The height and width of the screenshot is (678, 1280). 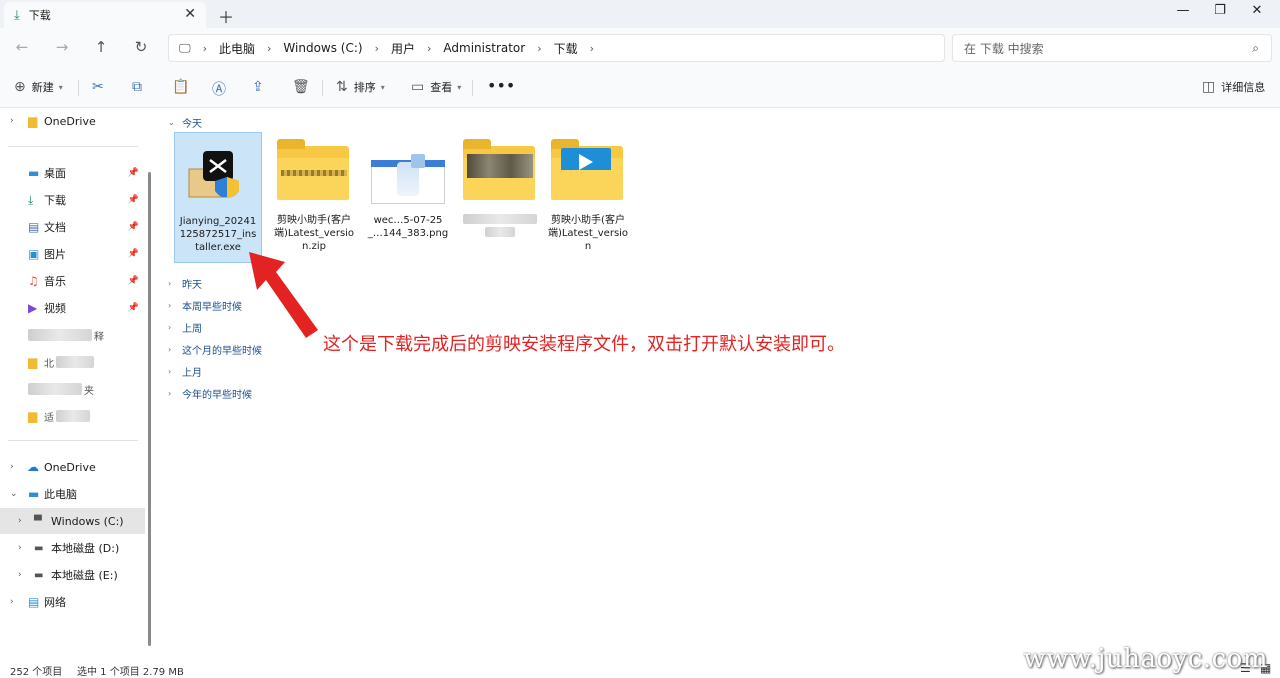 What do you see at coordinates (33, 362) in the screenshot?
I see `folder-icon: ▆` at bounding box center [33, 362].